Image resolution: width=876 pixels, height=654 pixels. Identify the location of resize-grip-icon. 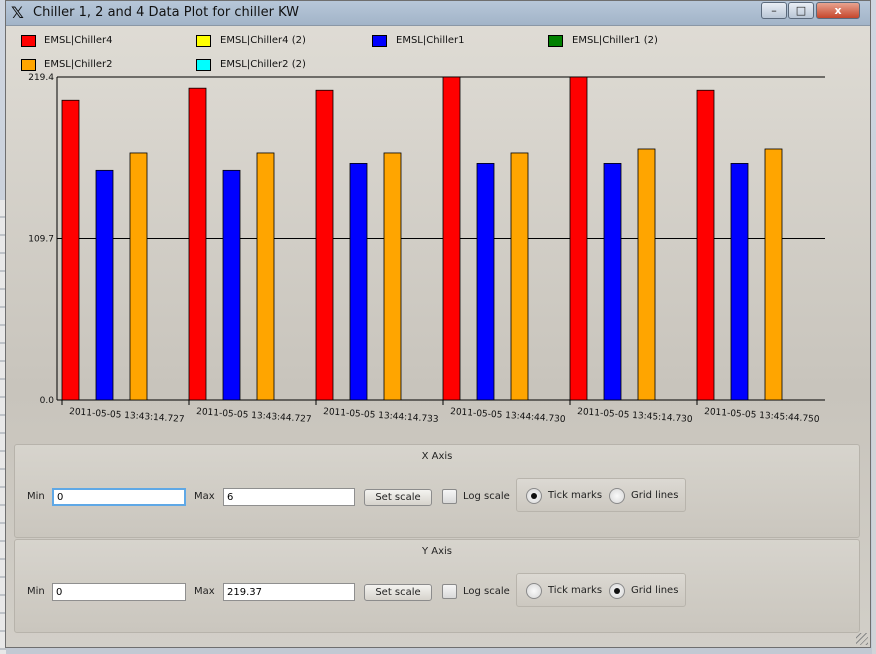
(862, 639).